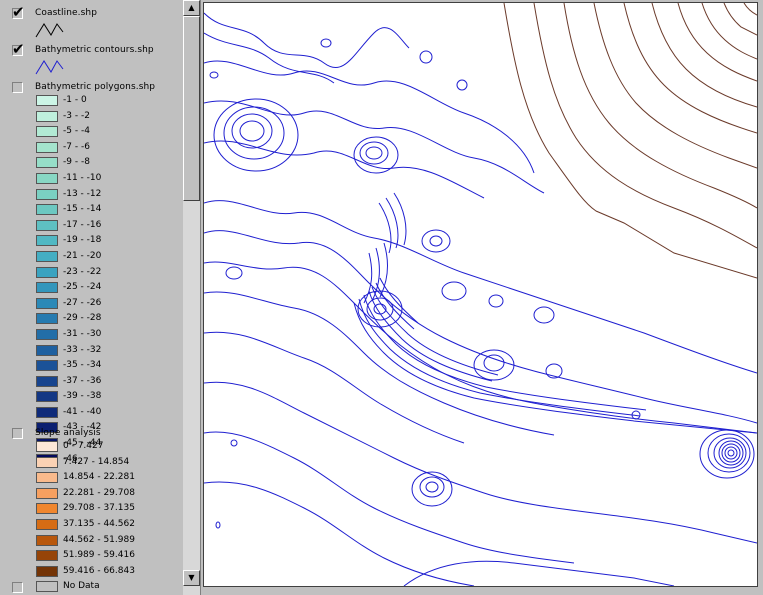  What do you see at coordinates (82, 318) in the screenshot?
I see `legend-label: -29 - -28` at bounding box center [82, 318].